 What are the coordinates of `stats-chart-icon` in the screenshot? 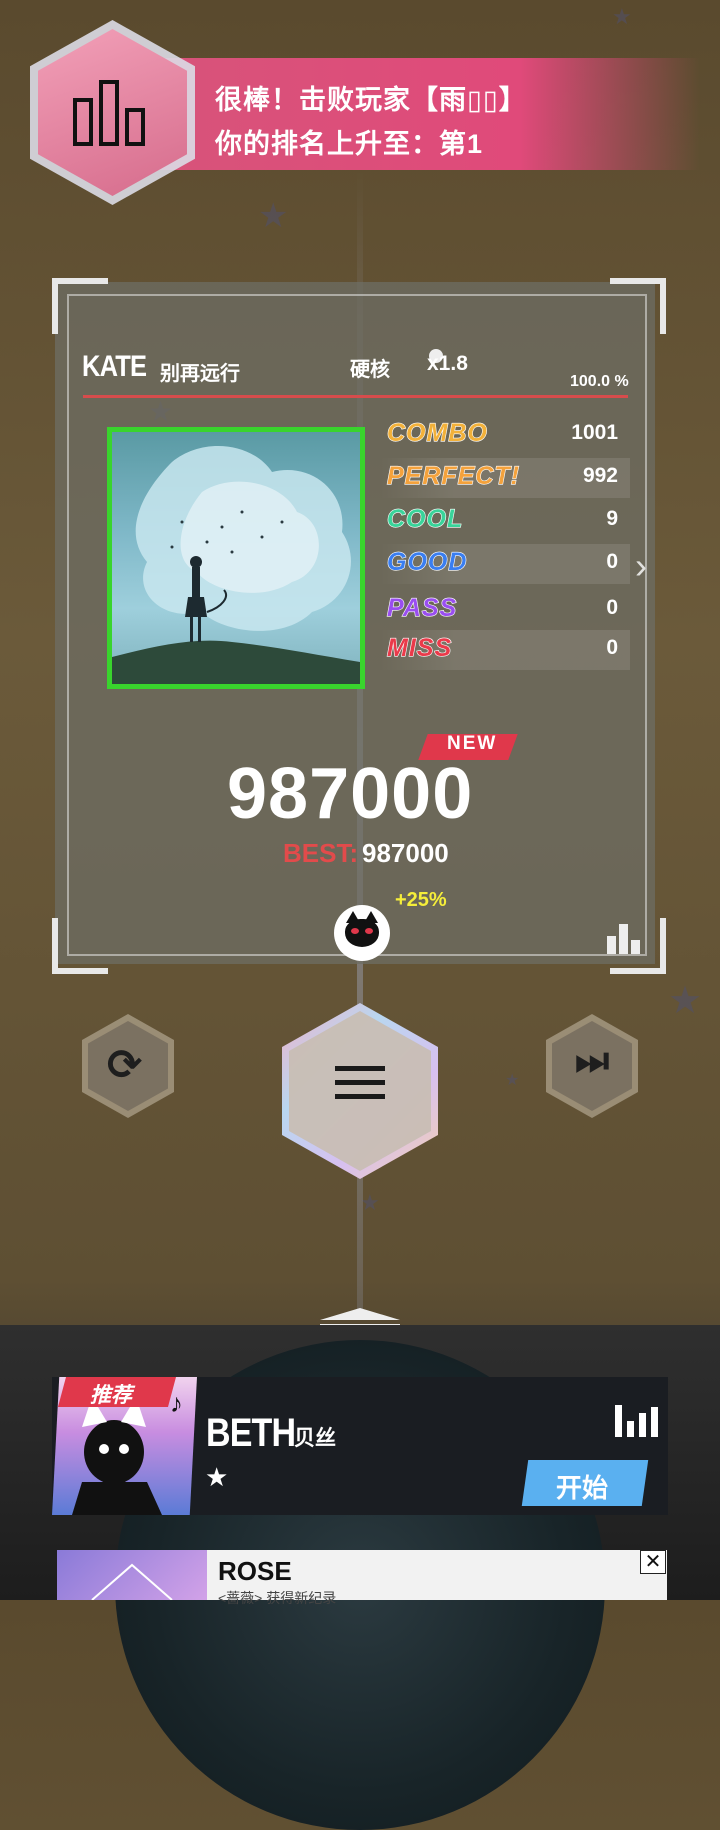 It's located at (623, 939).